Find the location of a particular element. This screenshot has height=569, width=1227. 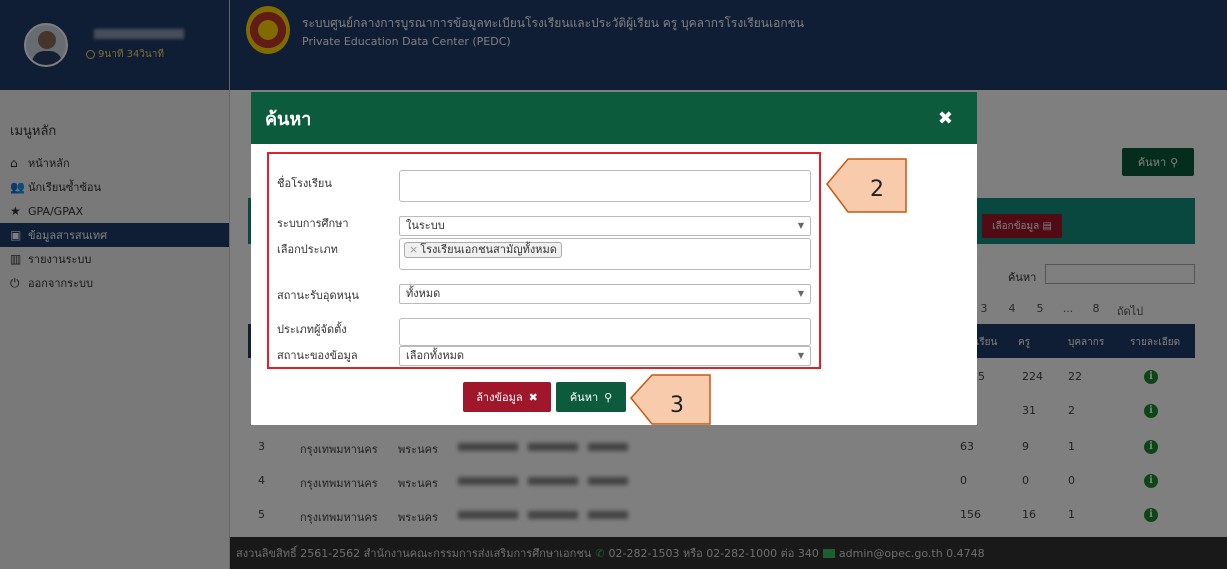

founder-input is located at coordinates (605, 332).